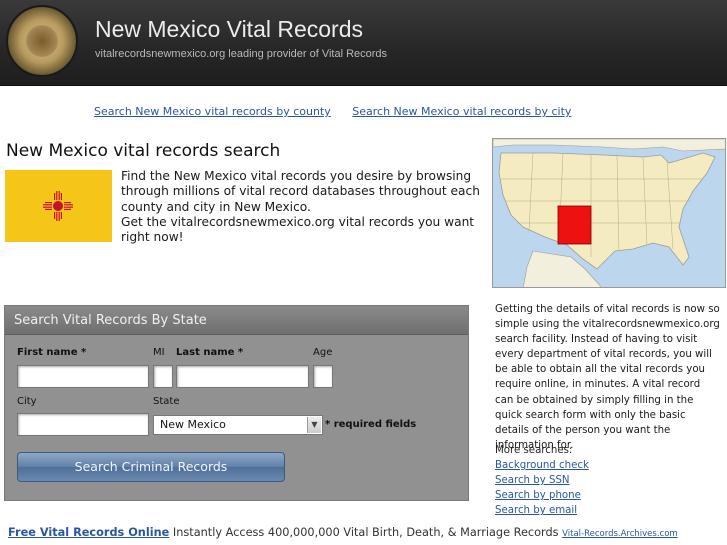 This screenshot has width=727, height=545. What do you see at coordinates (542, 495) in the screenshot?
I see `link-search-by-phone: Search by phone` at bounding box center [542, 495].